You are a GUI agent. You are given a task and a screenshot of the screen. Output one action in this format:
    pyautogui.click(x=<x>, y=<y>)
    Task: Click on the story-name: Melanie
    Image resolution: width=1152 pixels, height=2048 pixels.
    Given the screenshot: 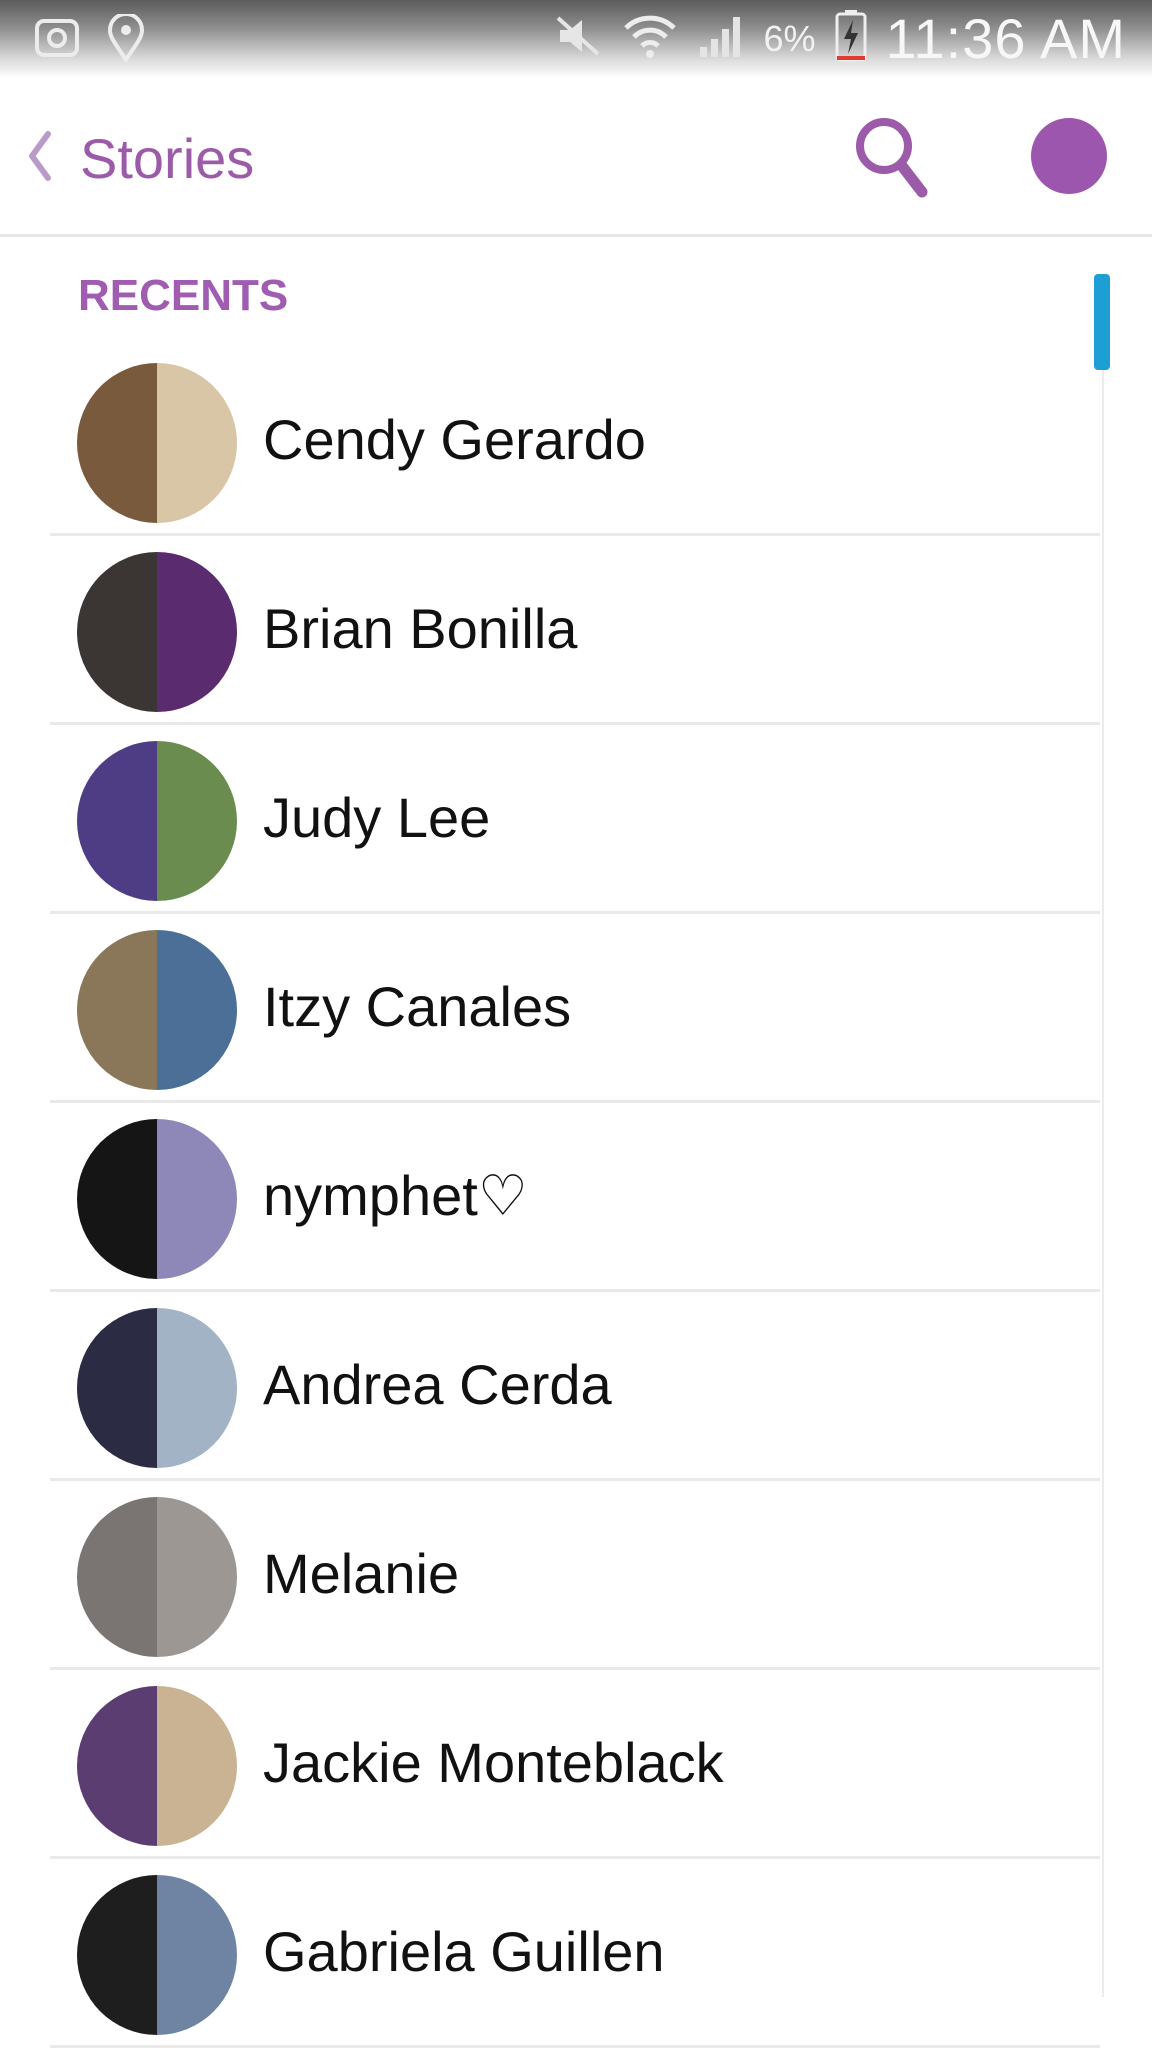 What is the action you would take?
    pyautogui.click(x=361, y=1573)
    